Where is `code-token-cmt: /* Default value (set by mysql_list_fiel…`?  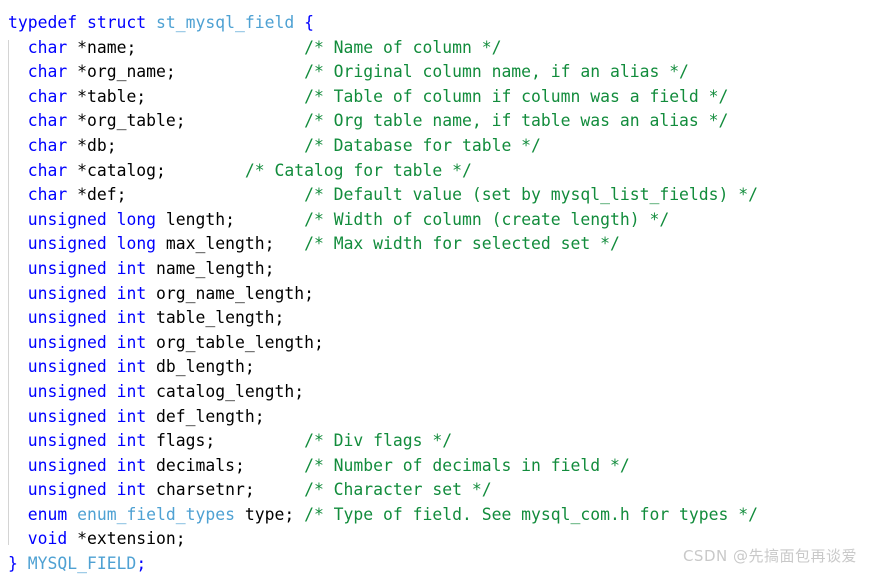 code-token-cmt: /* Default value (set by mysql_list_fiel… is located at coordinates (531, 195).